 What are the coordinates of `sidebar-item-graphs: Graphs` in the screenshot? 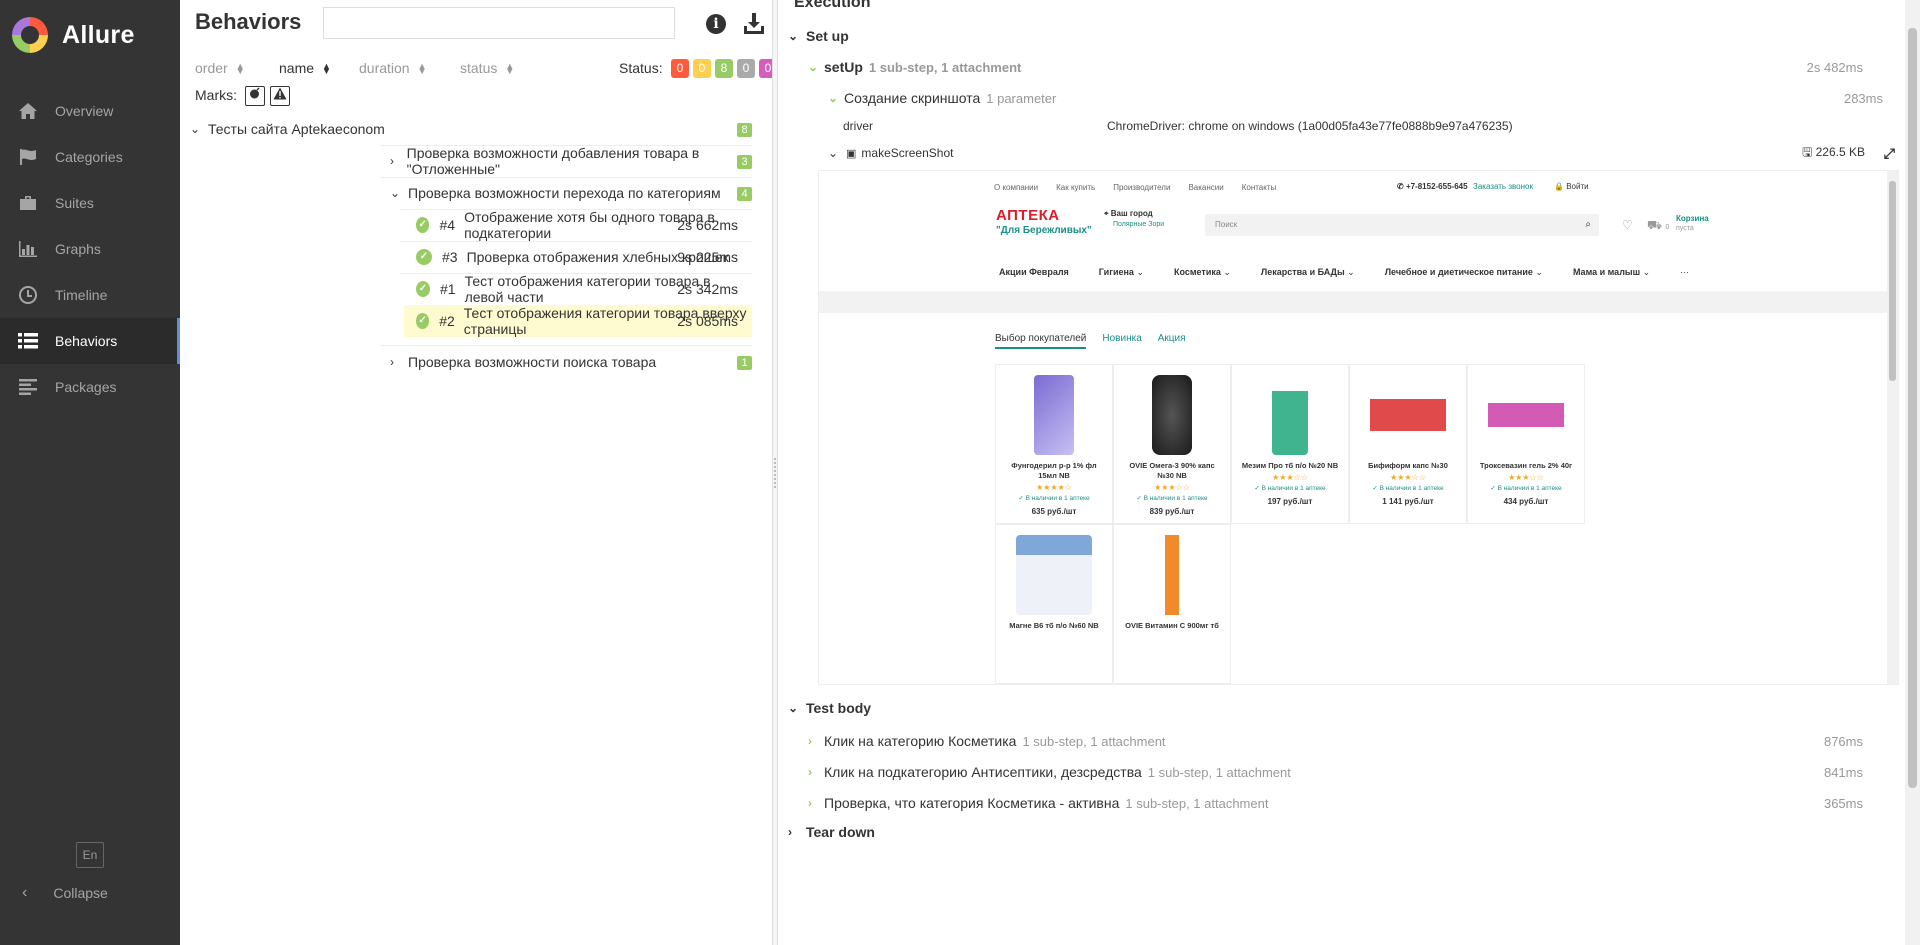 It's located at (90, 249).